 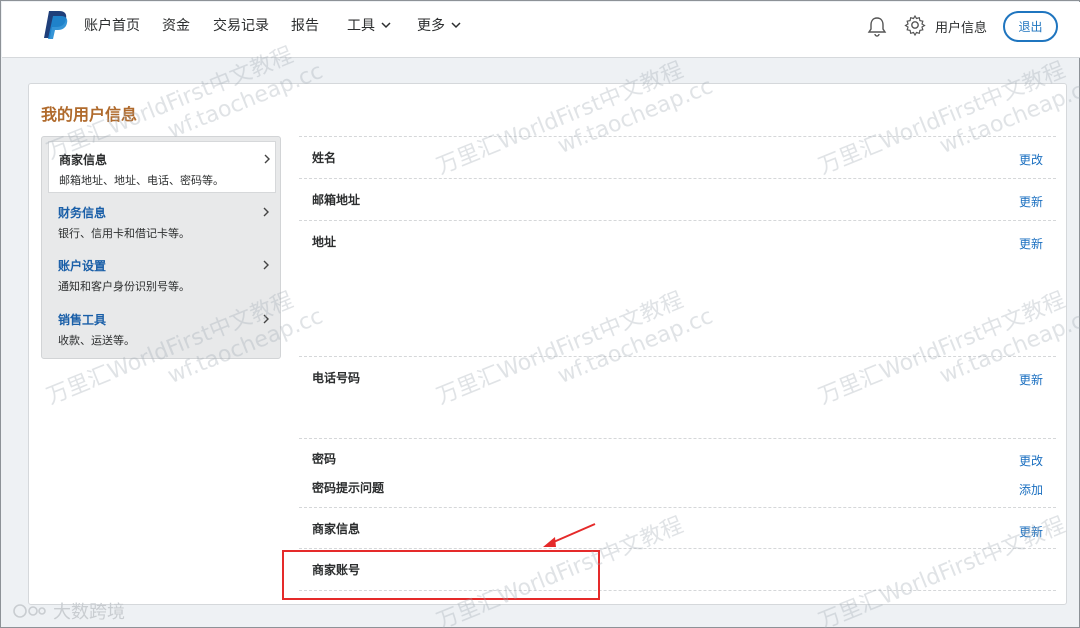 What do you see at coordinates (441, 575) in the screenshot?
I see `highlight-box` at bounding box center [441, 575].